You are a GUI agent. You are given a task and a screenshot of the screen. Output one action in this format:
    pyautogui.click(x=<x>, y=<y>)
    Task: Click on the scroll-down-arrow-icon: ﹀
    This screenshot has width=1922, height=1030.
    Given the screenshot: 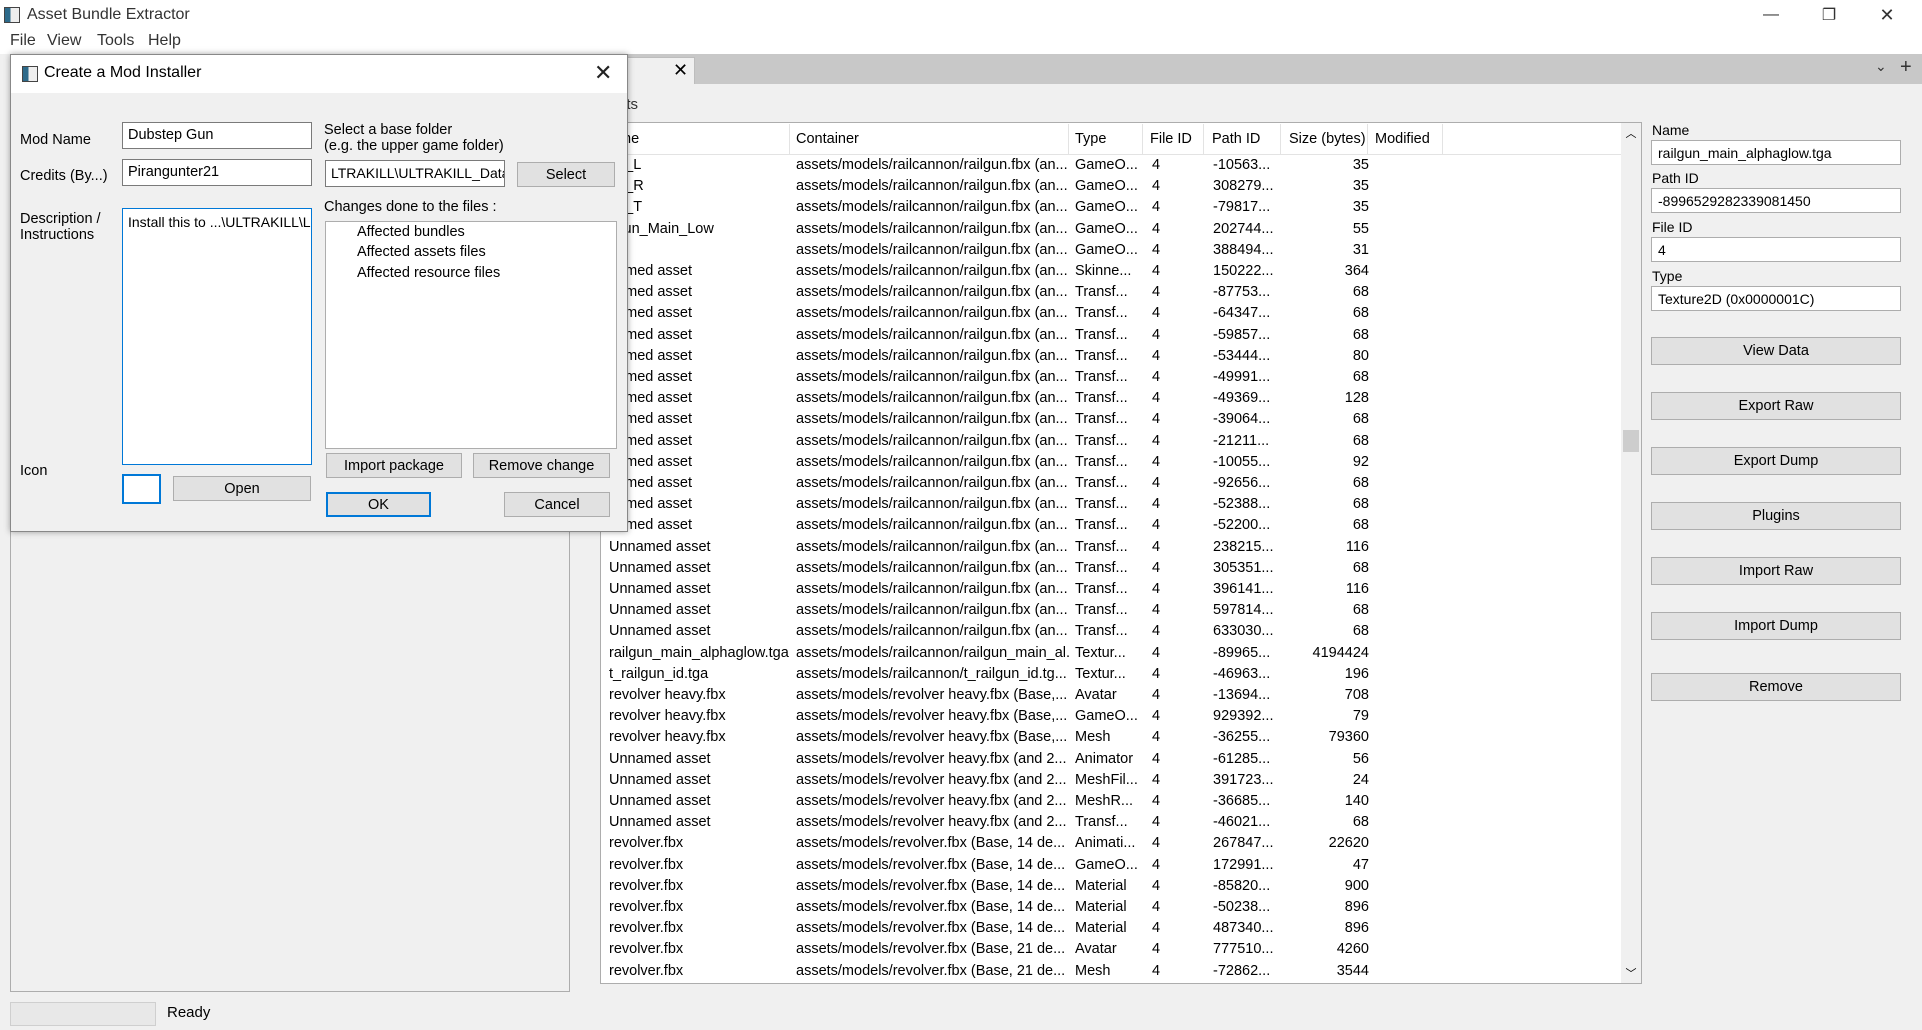 What is the action you would take?
    pyautogui.click(x=1631, y=974)
    